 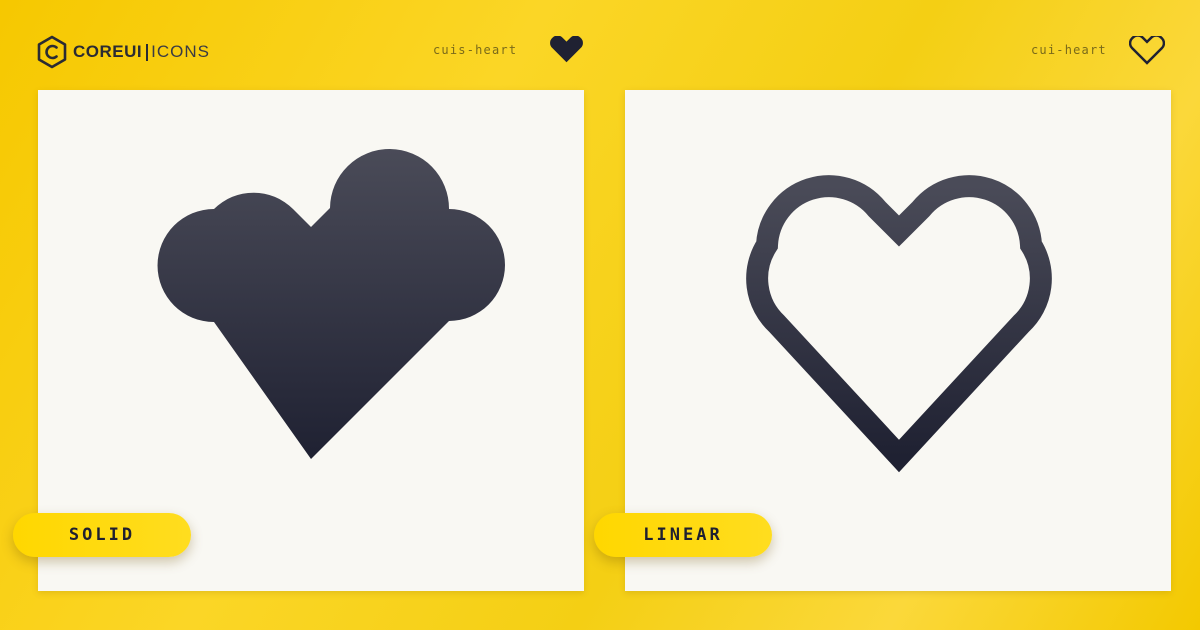 I want to click on logo-text-strong: COREUI, so click(x=108, y=51).